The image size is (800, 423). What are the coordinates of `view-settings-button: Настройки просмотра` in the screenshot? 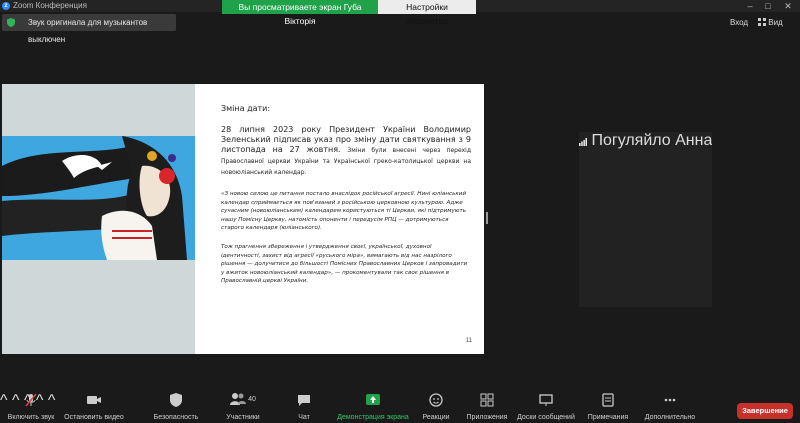 It's located at (427, 13).